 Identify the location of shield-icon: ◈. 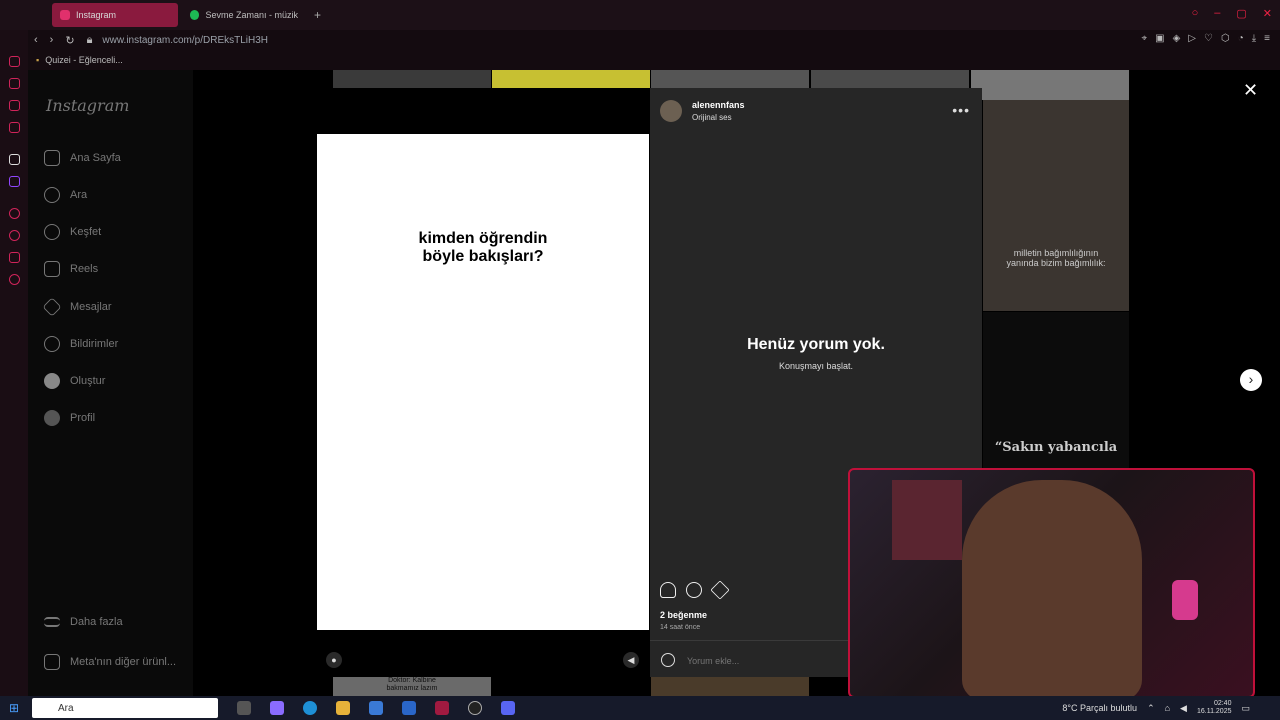
(1177, 38).